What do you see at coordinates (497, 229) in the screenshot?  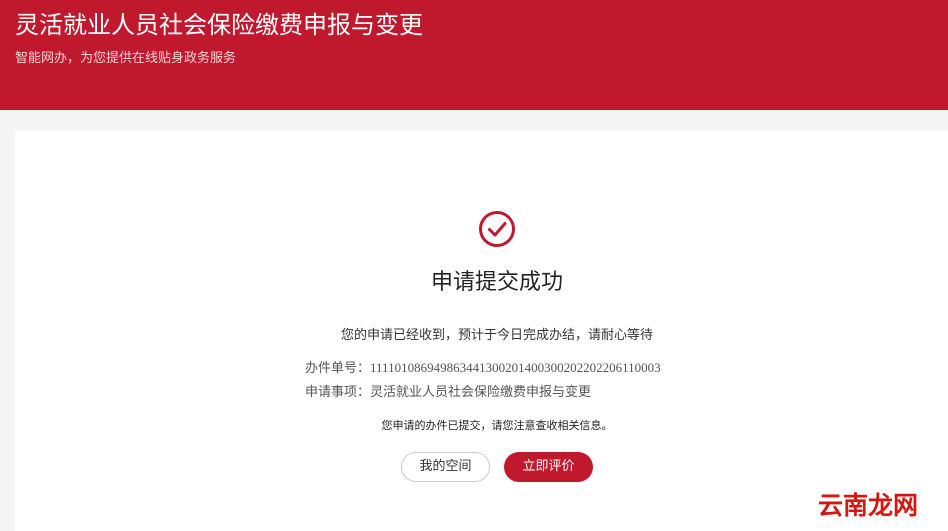 I see `check-circle-icon` at bounding box center [497, 229].